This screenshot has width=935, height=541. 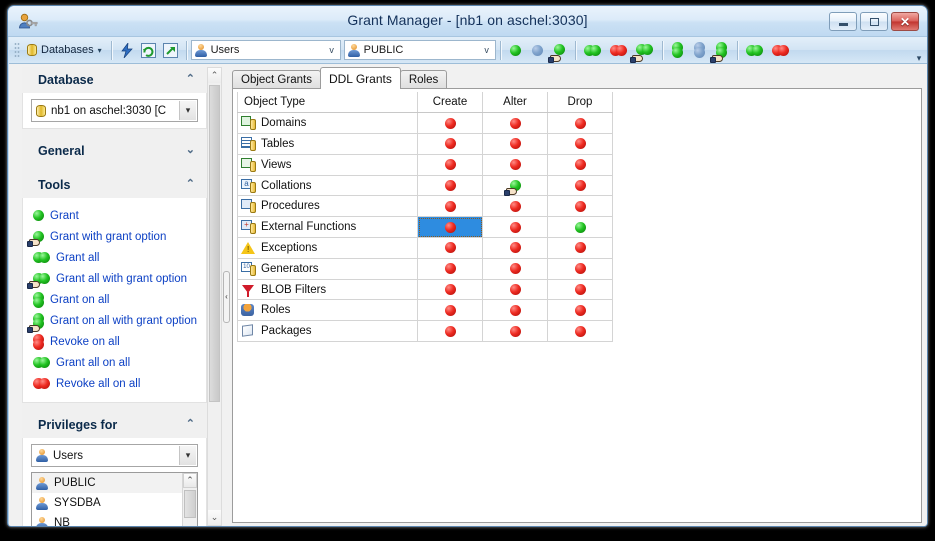 I want to click on panel-splitter: ‹, so click(x=226, y=296).